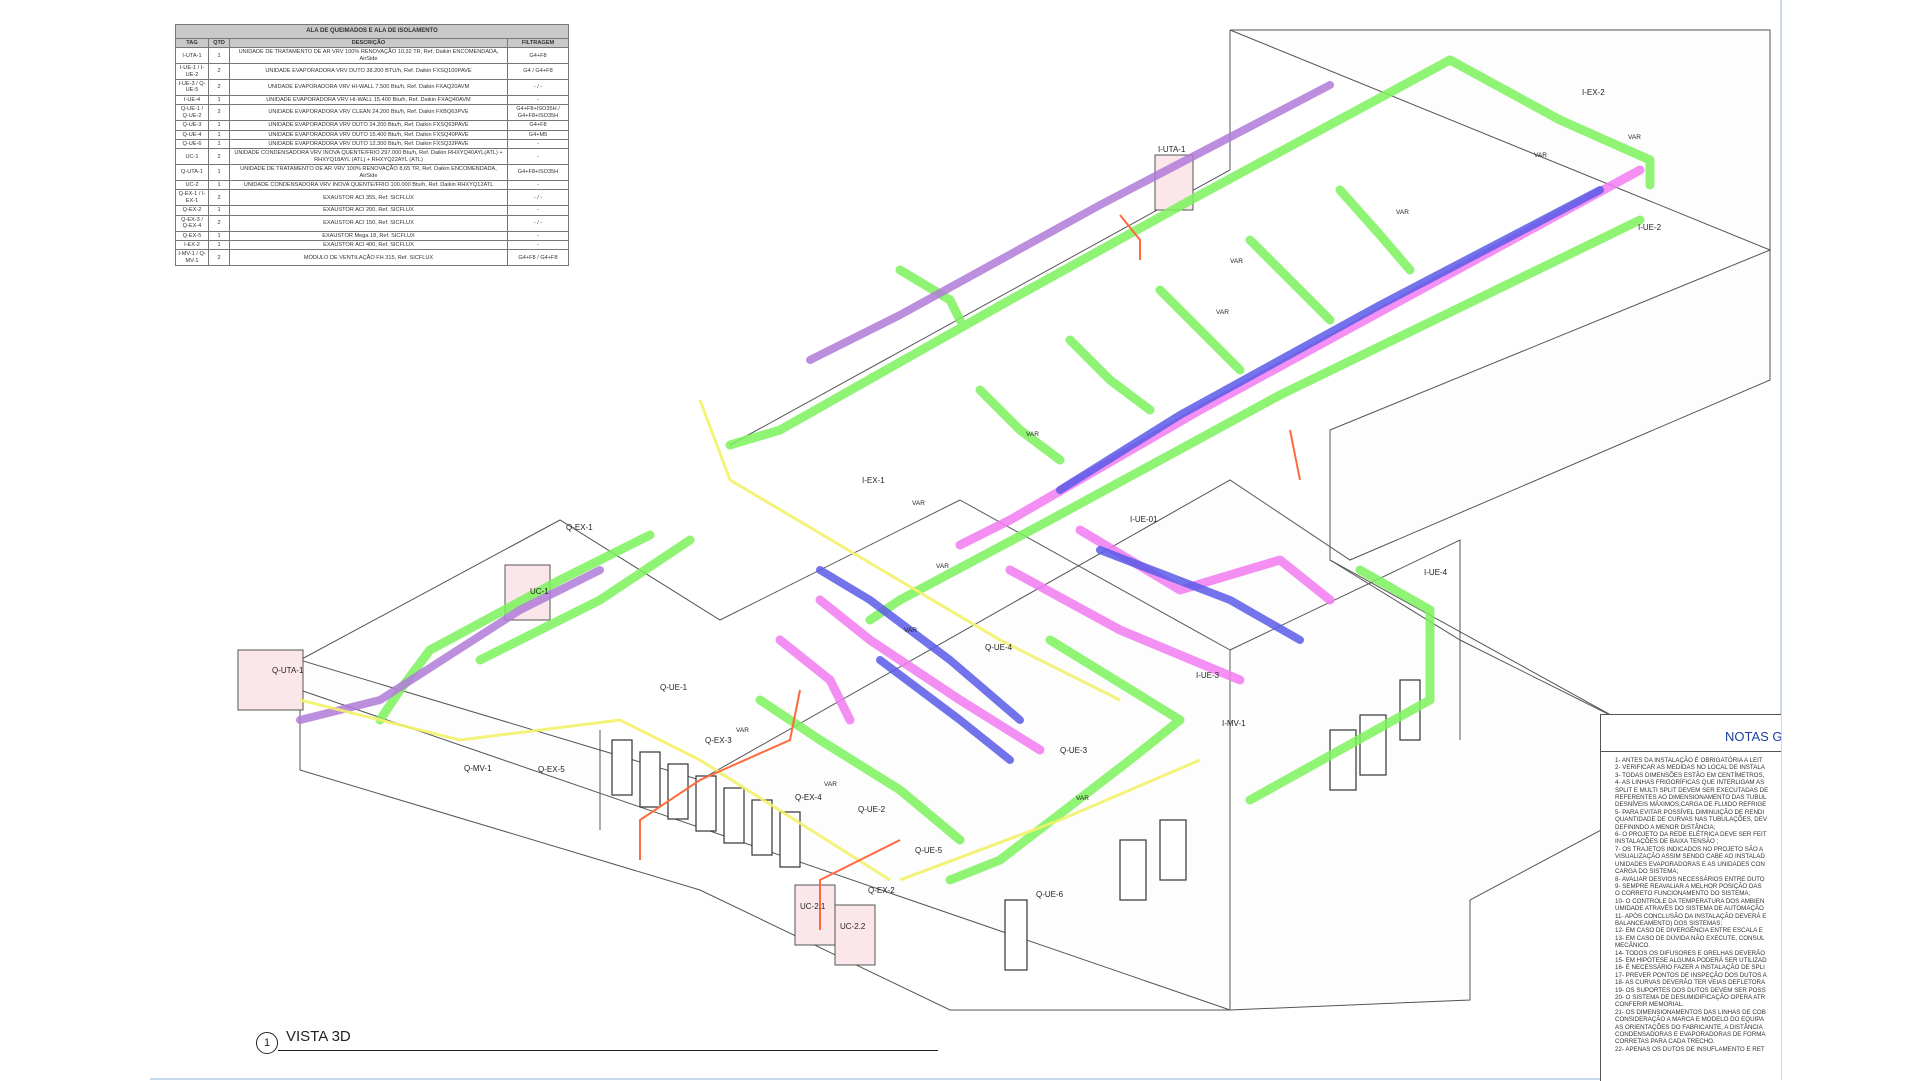 This screenshot has height=1081, width=1920. Describe the element at coordinates (1200, 330) in the screenshot. I see `supply-duct-branch-c` at that location.